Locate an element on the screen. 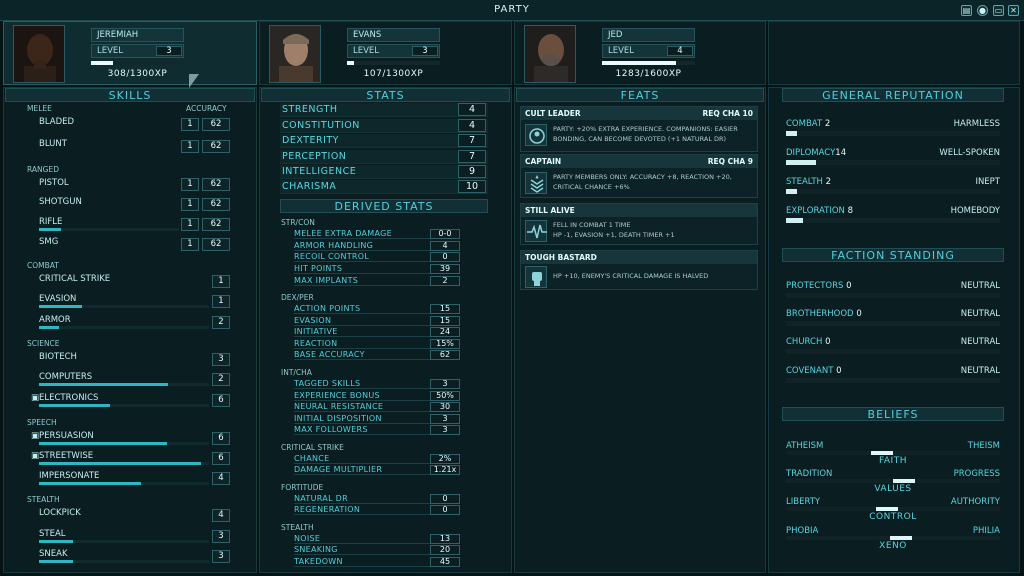 This screenshot has width=1024, height=576. skill-bladed: BLADED is located at coordinates (56, 122).